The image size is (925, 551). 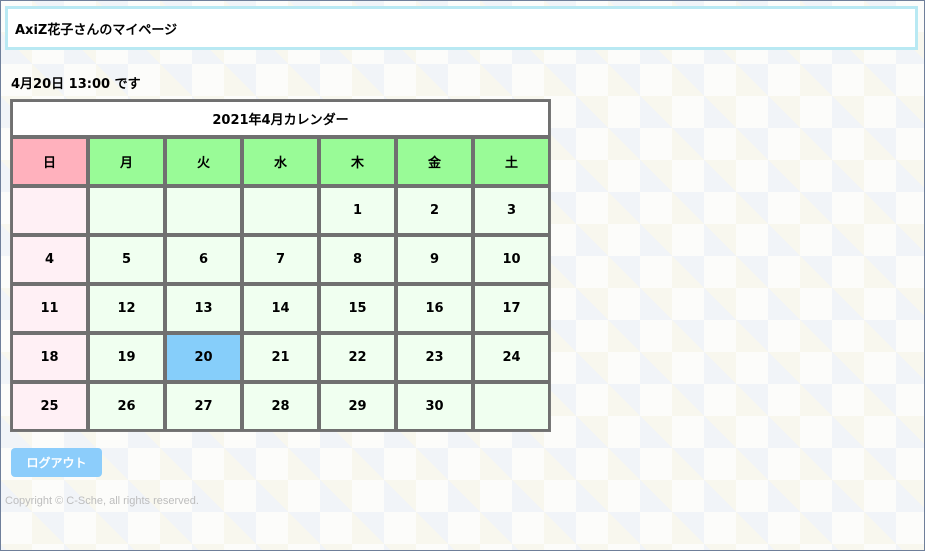 I want to click on day-cell: 13, so click(x=203, y=308).